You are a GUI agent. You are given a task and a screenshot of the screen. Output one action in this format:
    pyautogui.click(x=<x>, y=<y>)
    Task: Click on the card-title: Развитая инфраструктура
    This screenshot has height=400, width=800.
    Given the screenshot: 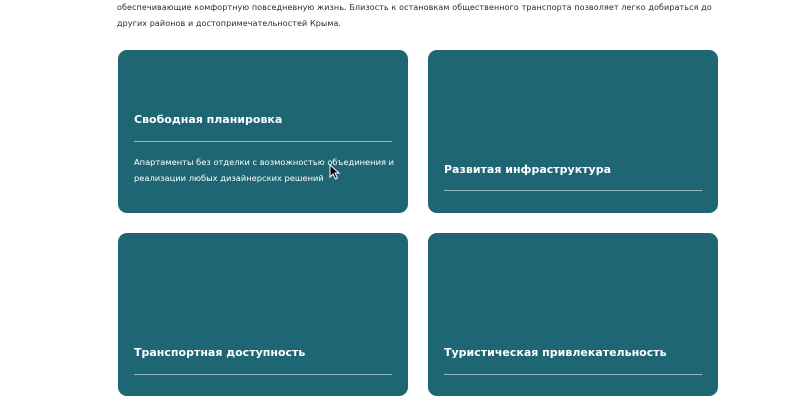 What is the action you would take?
    pyautogui.click(x=528, y=169)
    